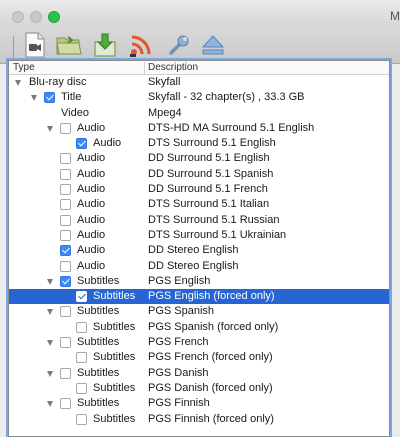 The width and height of the screenshot is (400, 437). I want to click on row-description: DTS Surround 5.1 Italian, so click(209, 204).